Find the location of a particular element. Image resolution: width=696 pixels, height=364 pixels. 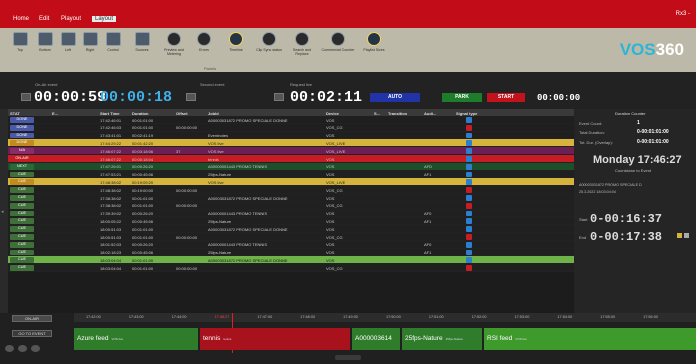

preview-eye-icon is located at coordinates (174, 39).